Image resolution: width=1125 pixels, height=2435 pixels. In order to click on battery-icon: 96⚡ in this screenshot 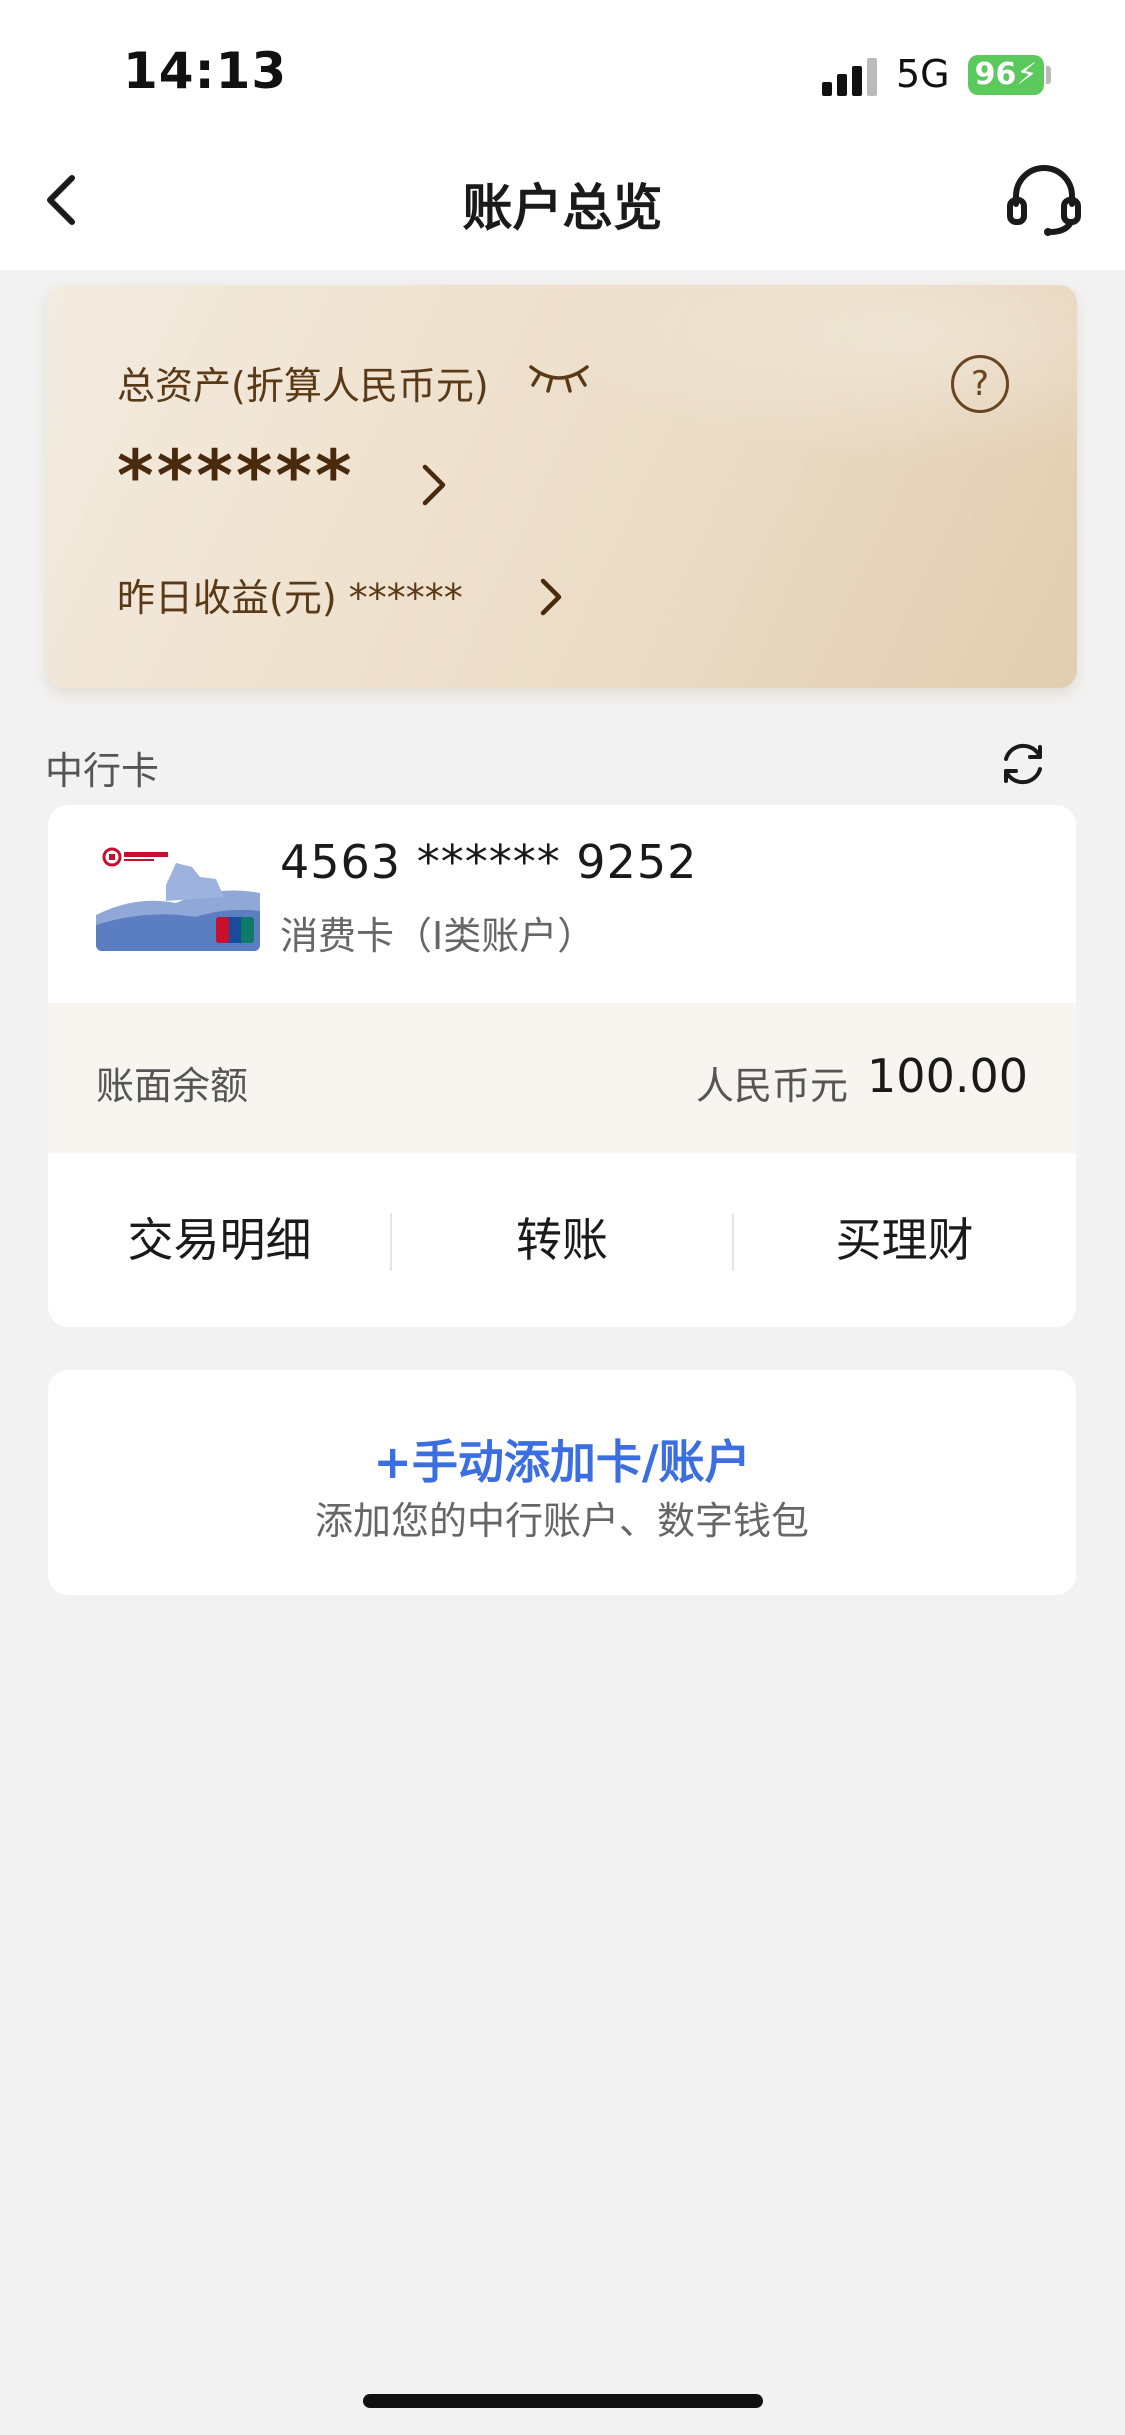, I will do `click(1006, 75)`.